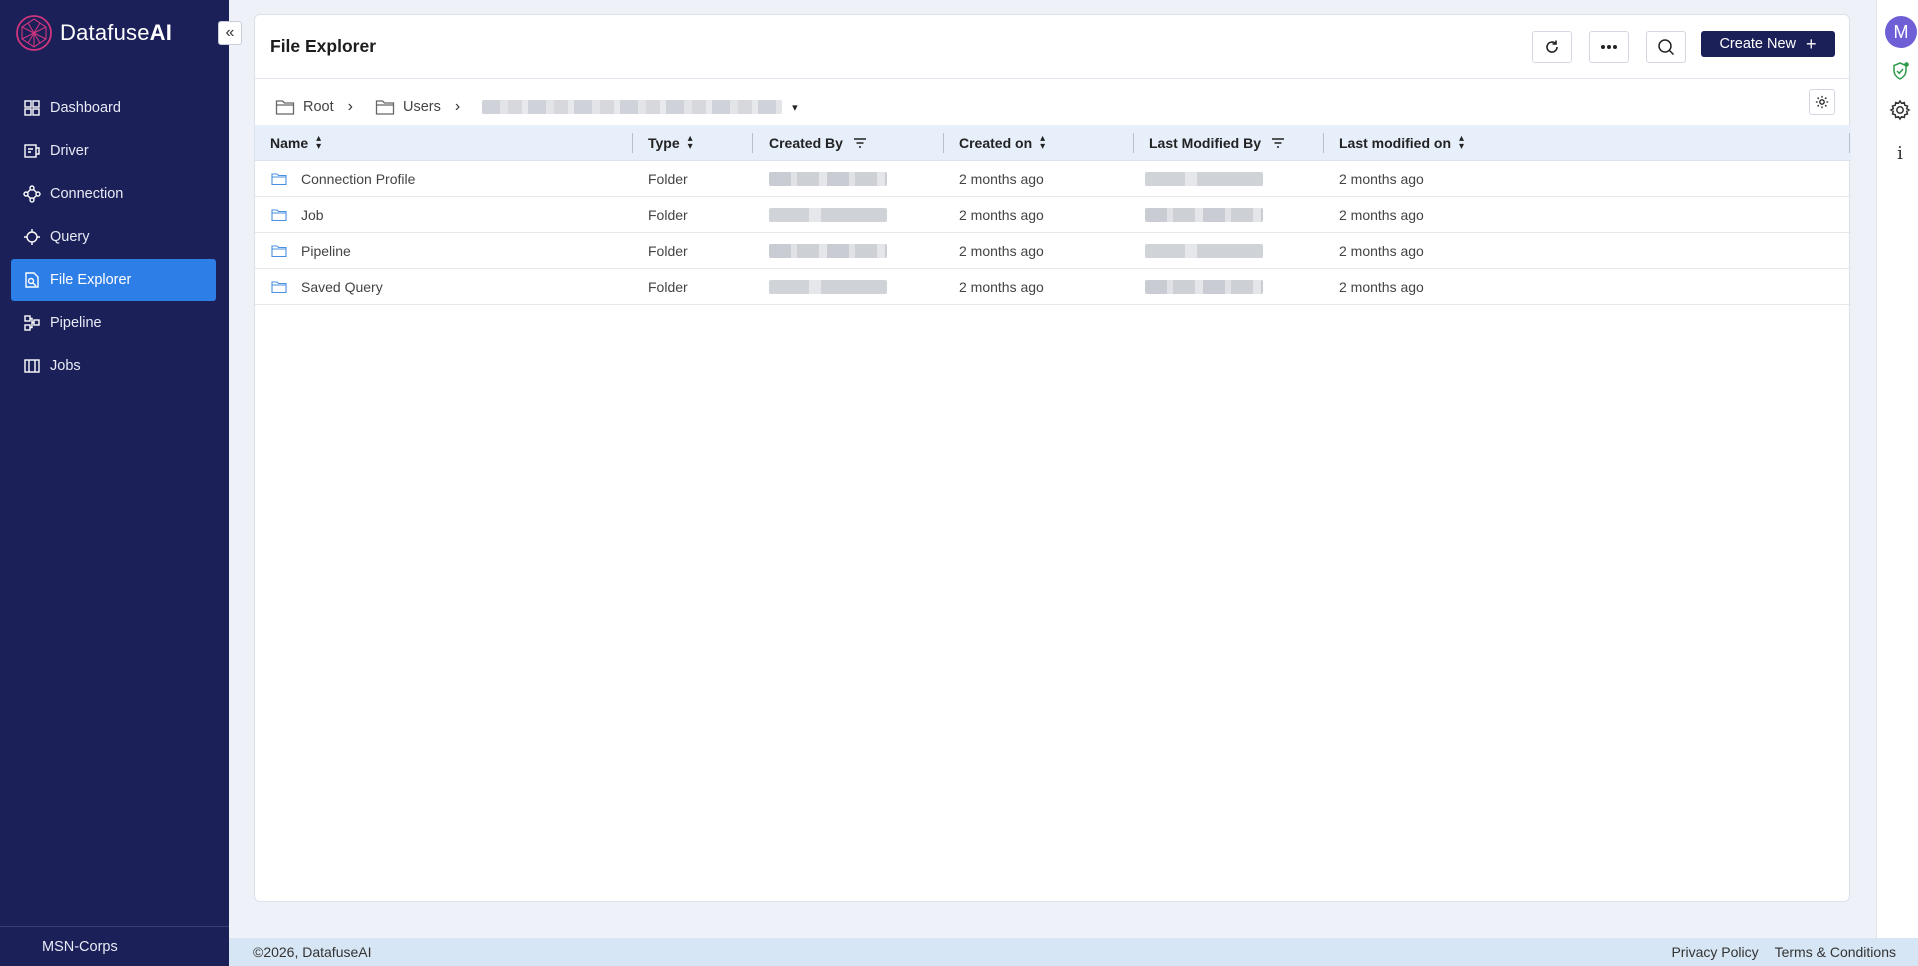 Image resolution: width=1918 pixels, height=966 pixels. I want to click on breadcrumb: Root › Users › ▾, so click(536, 107).